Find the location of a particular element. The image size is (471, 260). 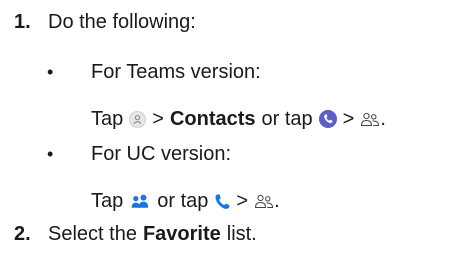

step-2: 2. Select the Favorite list. is located at coordinates (135, 234).